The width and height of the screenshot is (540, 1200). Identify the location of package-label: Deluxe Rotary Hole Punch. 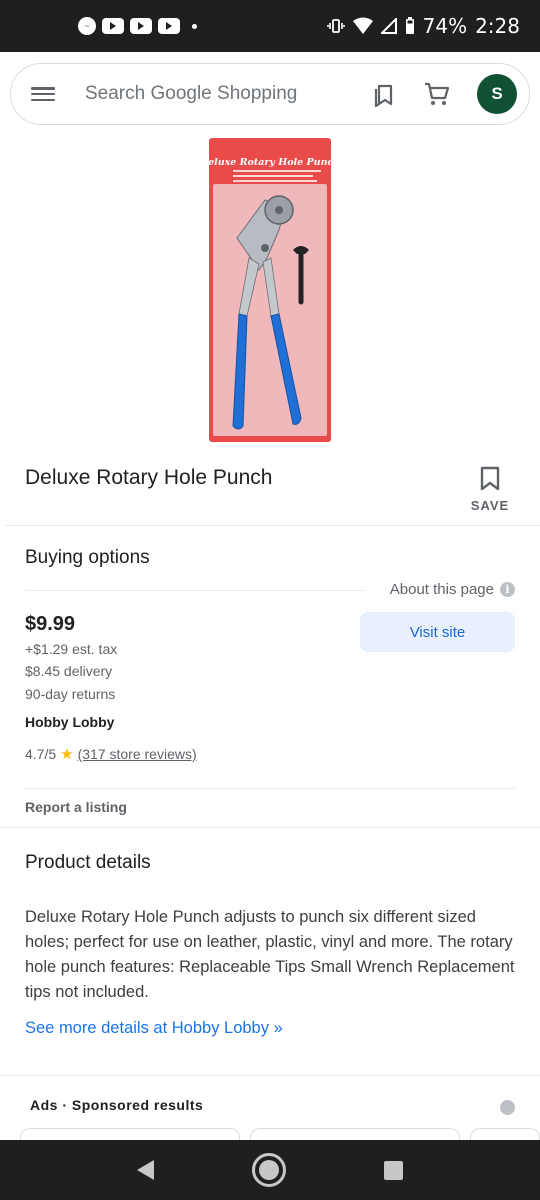
(270, 162).